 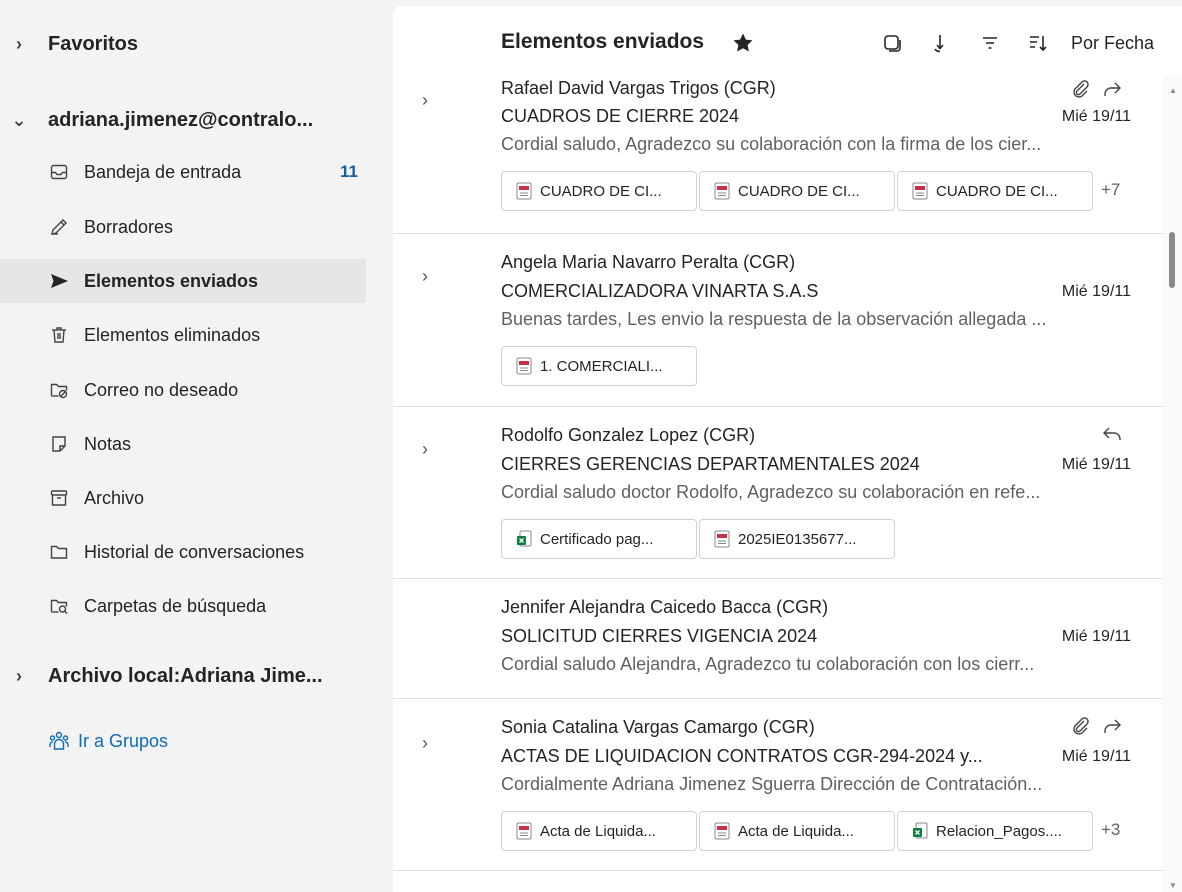 What do you see at coordinates (123, 740) in the screenshot?
I see `go-to-groups-label: Ir a Grupos` at bounding box center [123, 740].